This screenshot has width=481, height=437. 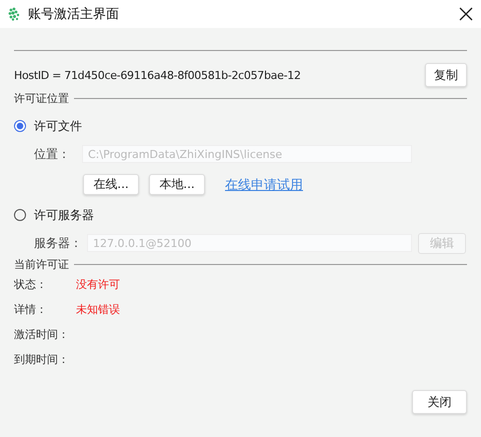 I want to click on close-button, so click(x=466, y=14).